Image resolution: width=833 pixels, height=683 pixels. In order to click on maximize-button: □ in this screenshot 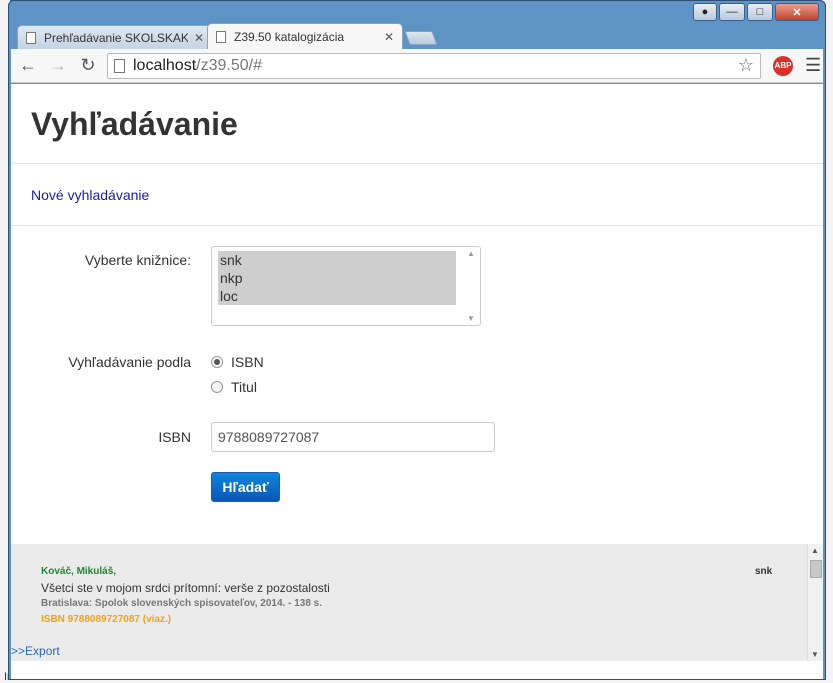, I will do `click(760, 12)`.